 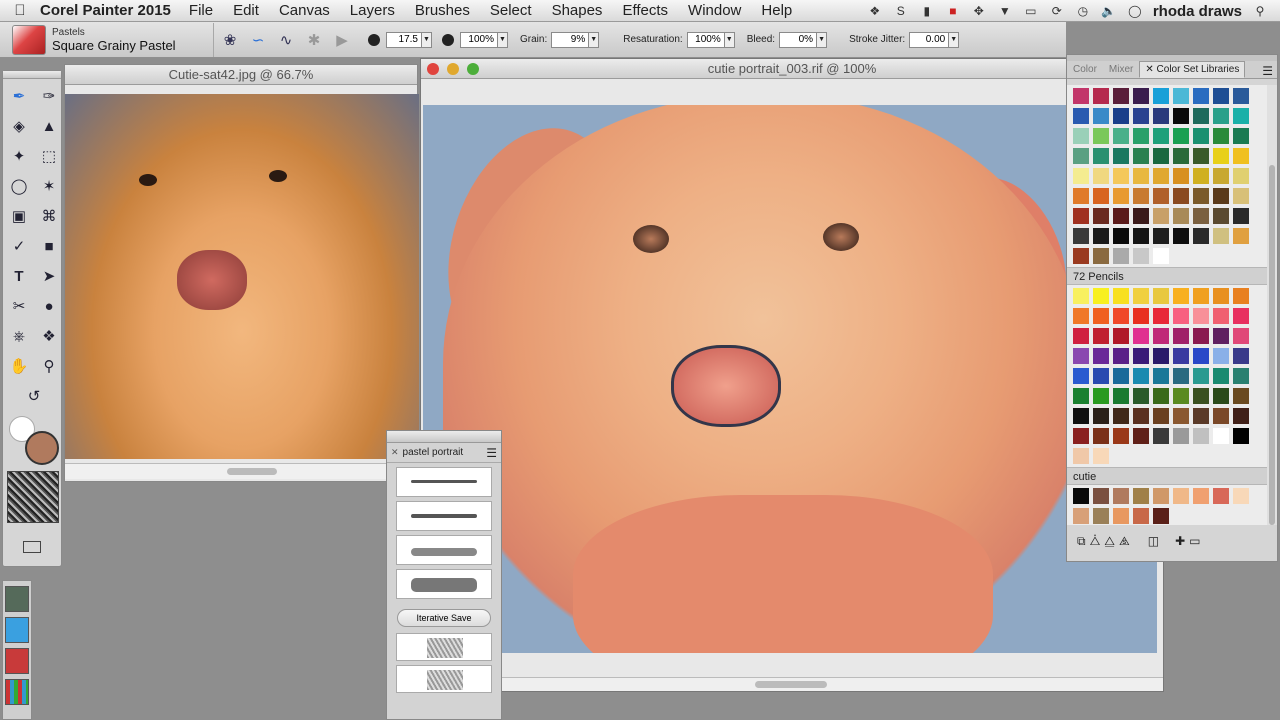 I want to click on menu-canvas: Canvas, so click(x=304, y=10).